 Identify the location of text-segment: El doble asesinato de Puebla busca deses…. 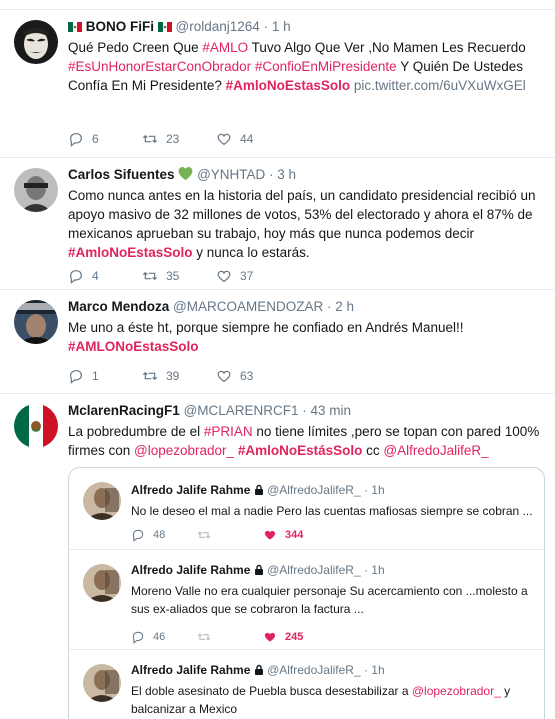
(271, 691).